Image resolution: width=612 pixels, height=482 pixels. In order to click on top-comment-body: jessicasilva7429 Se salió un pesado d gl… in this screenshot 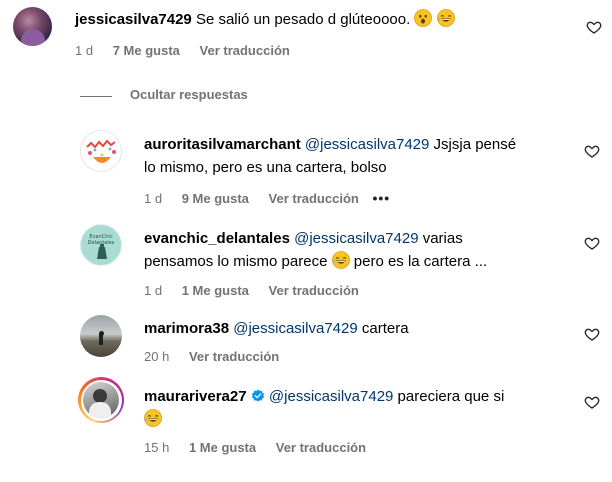, I will do `click(265, 19)`.